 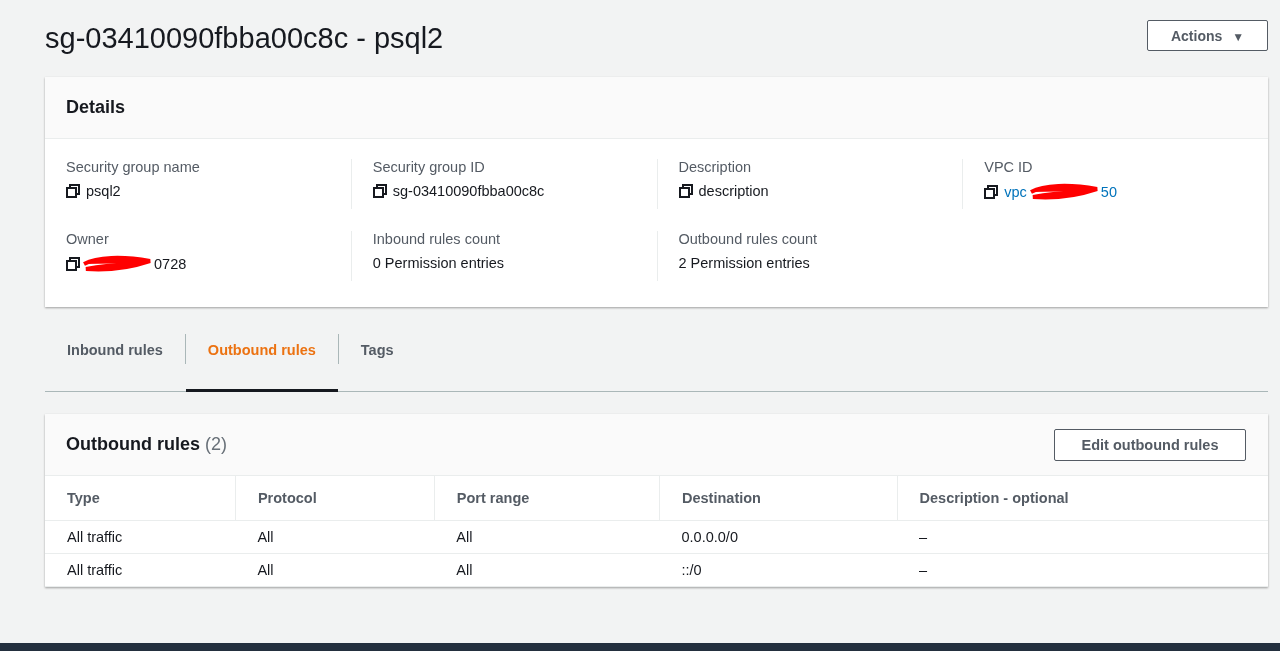 I want to click on column-header: Port range, so click(x=547, y=498).